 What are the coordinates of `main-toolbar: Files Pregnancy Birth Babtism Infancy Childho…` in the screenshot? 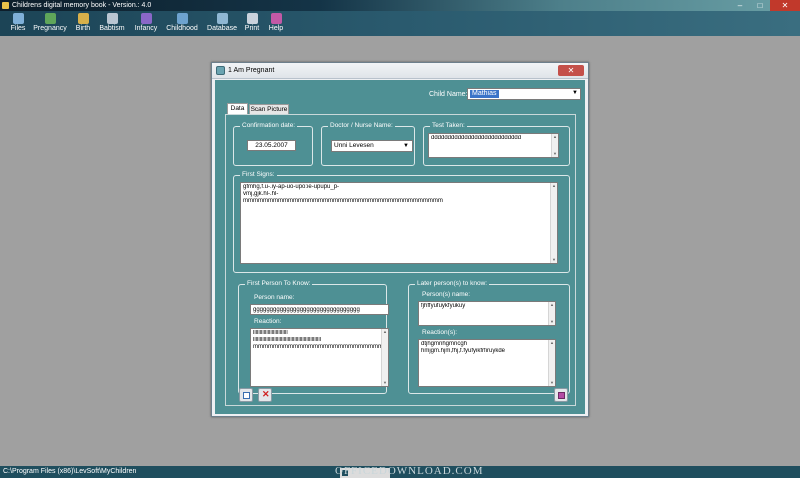 It's located at (400, 23).